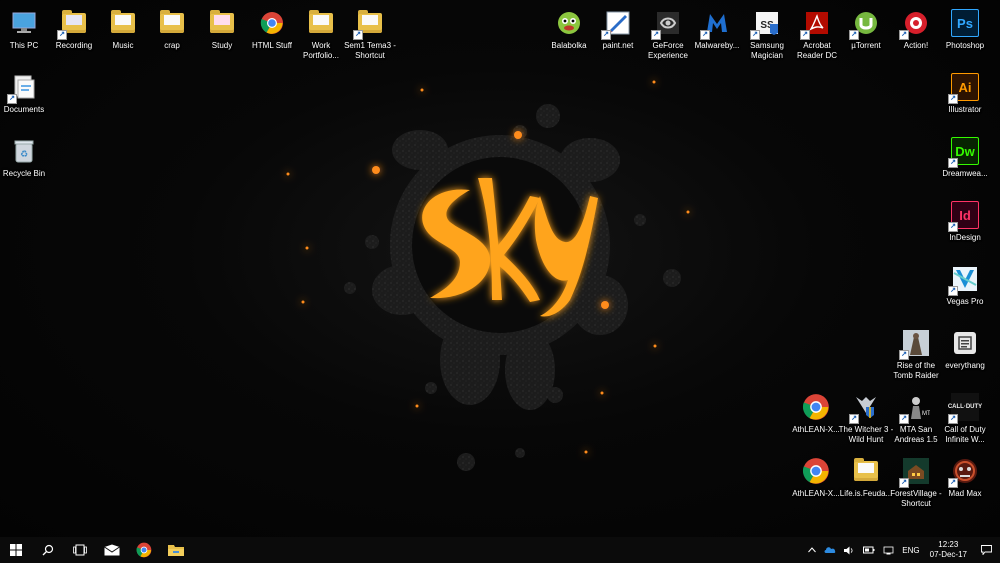 Image resolution: width=1000 pixels, height=563 pixels. I want to click on task-view-button, so click(80, 550).